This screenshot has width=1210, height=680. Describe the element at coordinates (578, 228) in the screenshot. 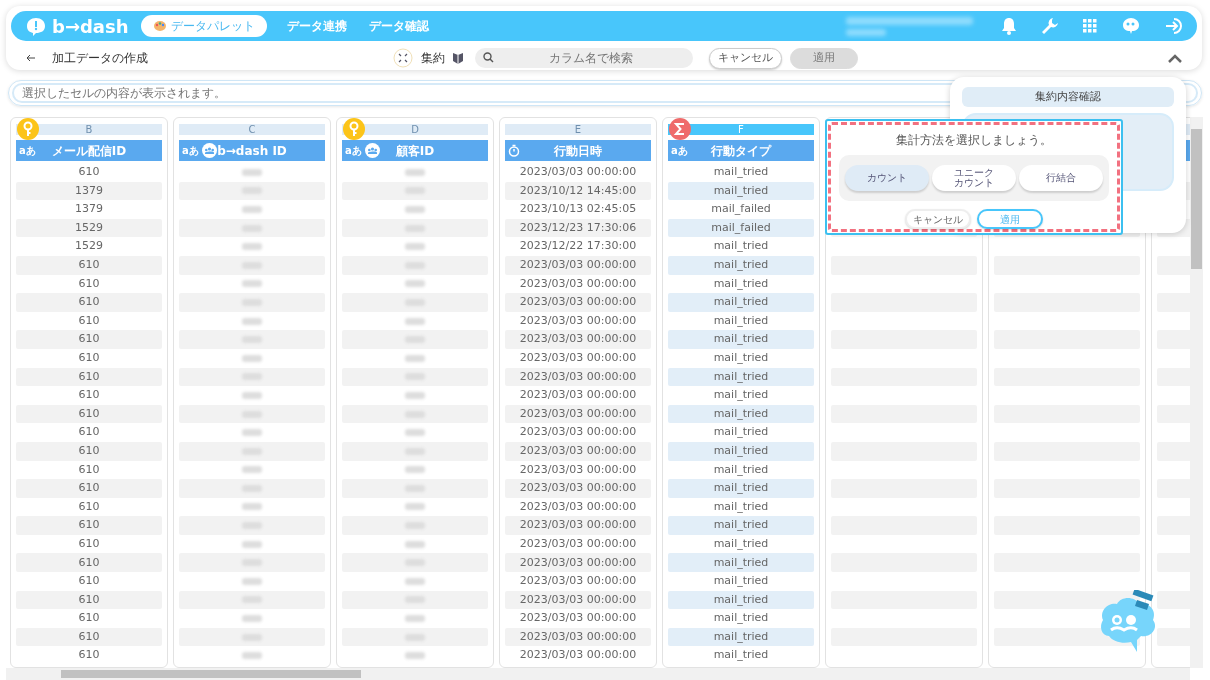

I see `table-cell: 2023/12/23 17:30:06` at that location.